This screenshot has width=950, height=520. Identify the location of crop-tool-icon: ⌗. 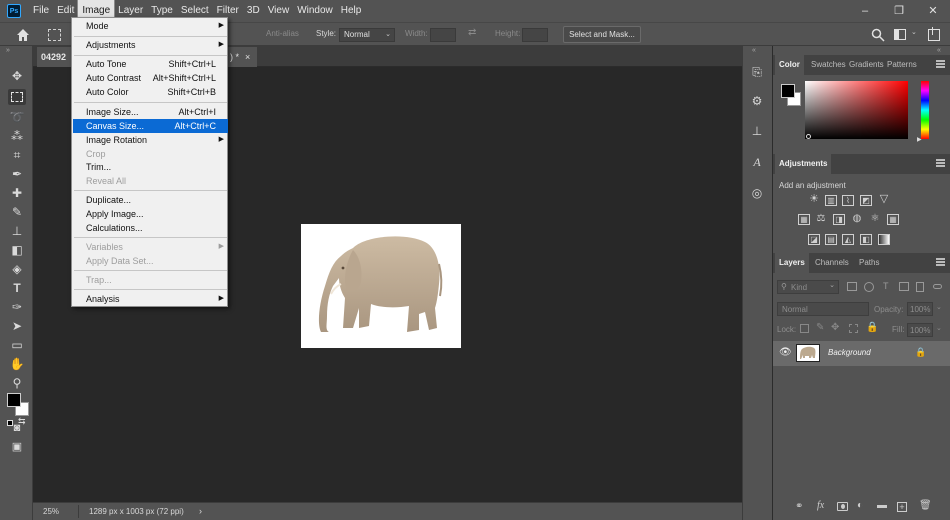
(17, 155).